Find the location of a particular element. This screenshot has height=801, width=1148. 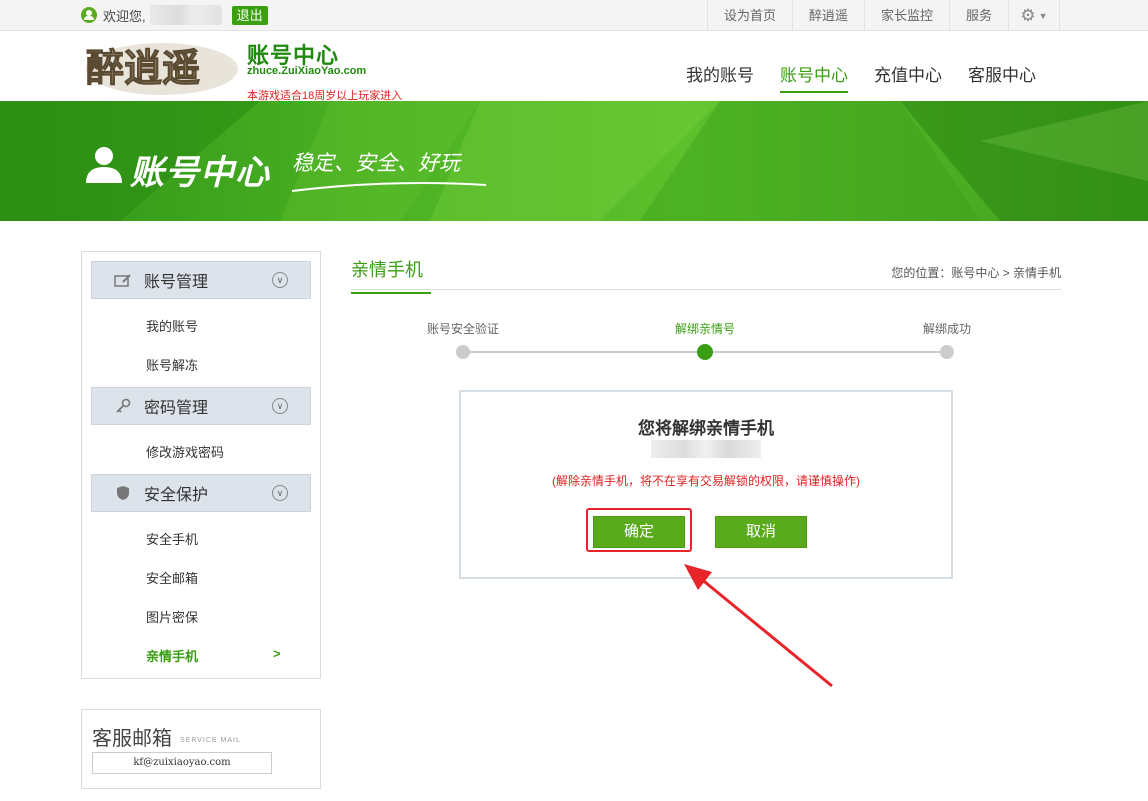

sidebar-group-label: 安全保护 is located at coordinates (176, 495).